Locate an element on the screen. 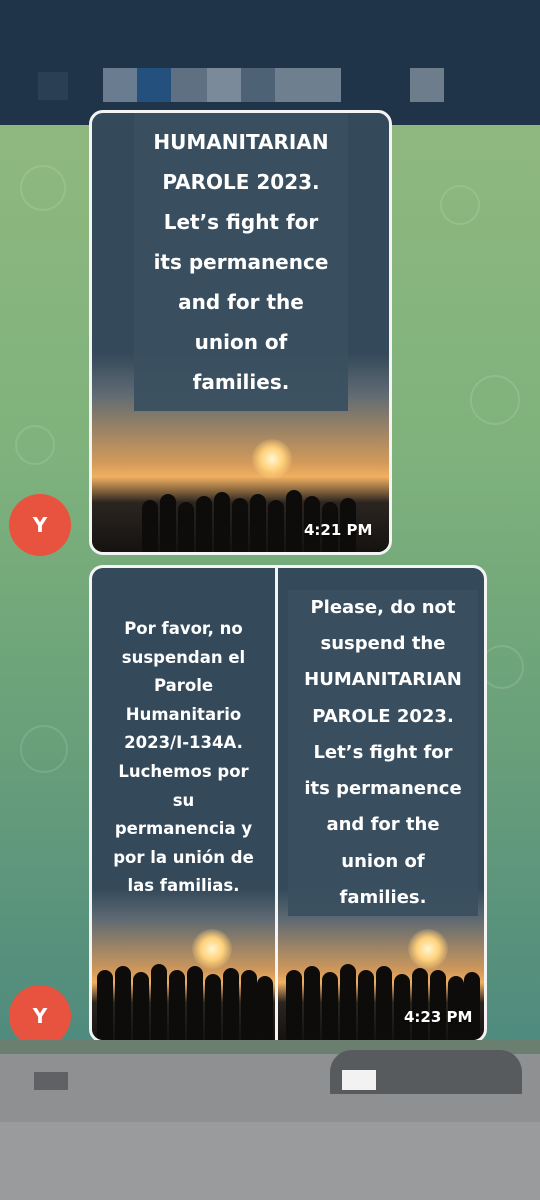 The width and height of the screenshot is (540, 1200). input-bar is located at coordinates (270, 1120).